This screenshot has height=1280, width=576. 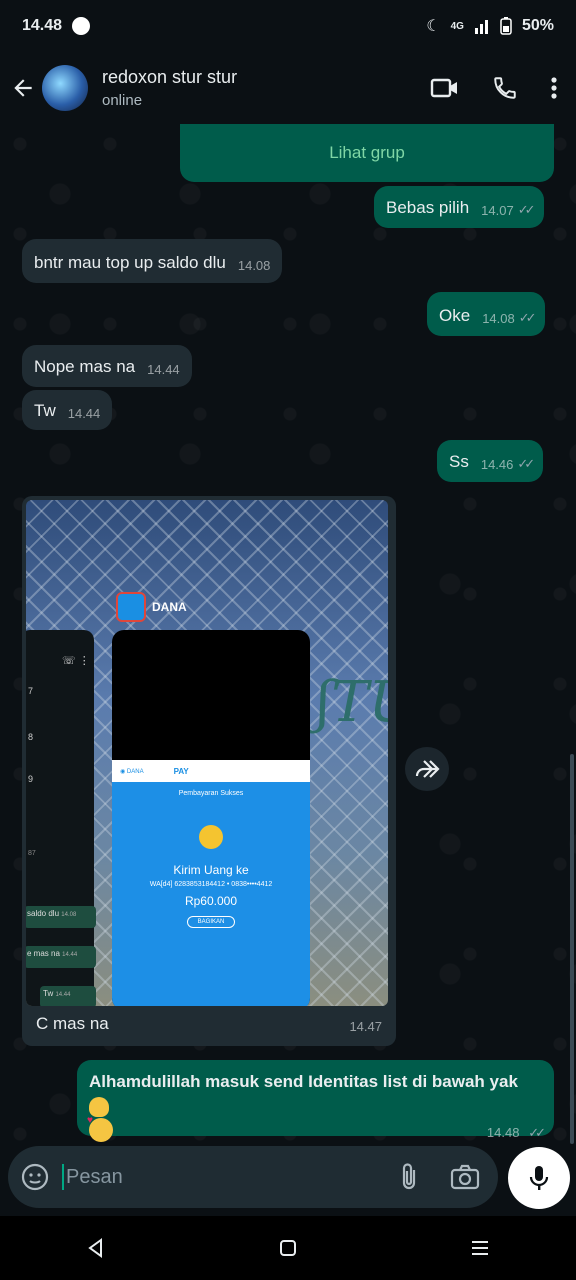 I want to click on message-time: 14.48, so click(x=503, y=1132).